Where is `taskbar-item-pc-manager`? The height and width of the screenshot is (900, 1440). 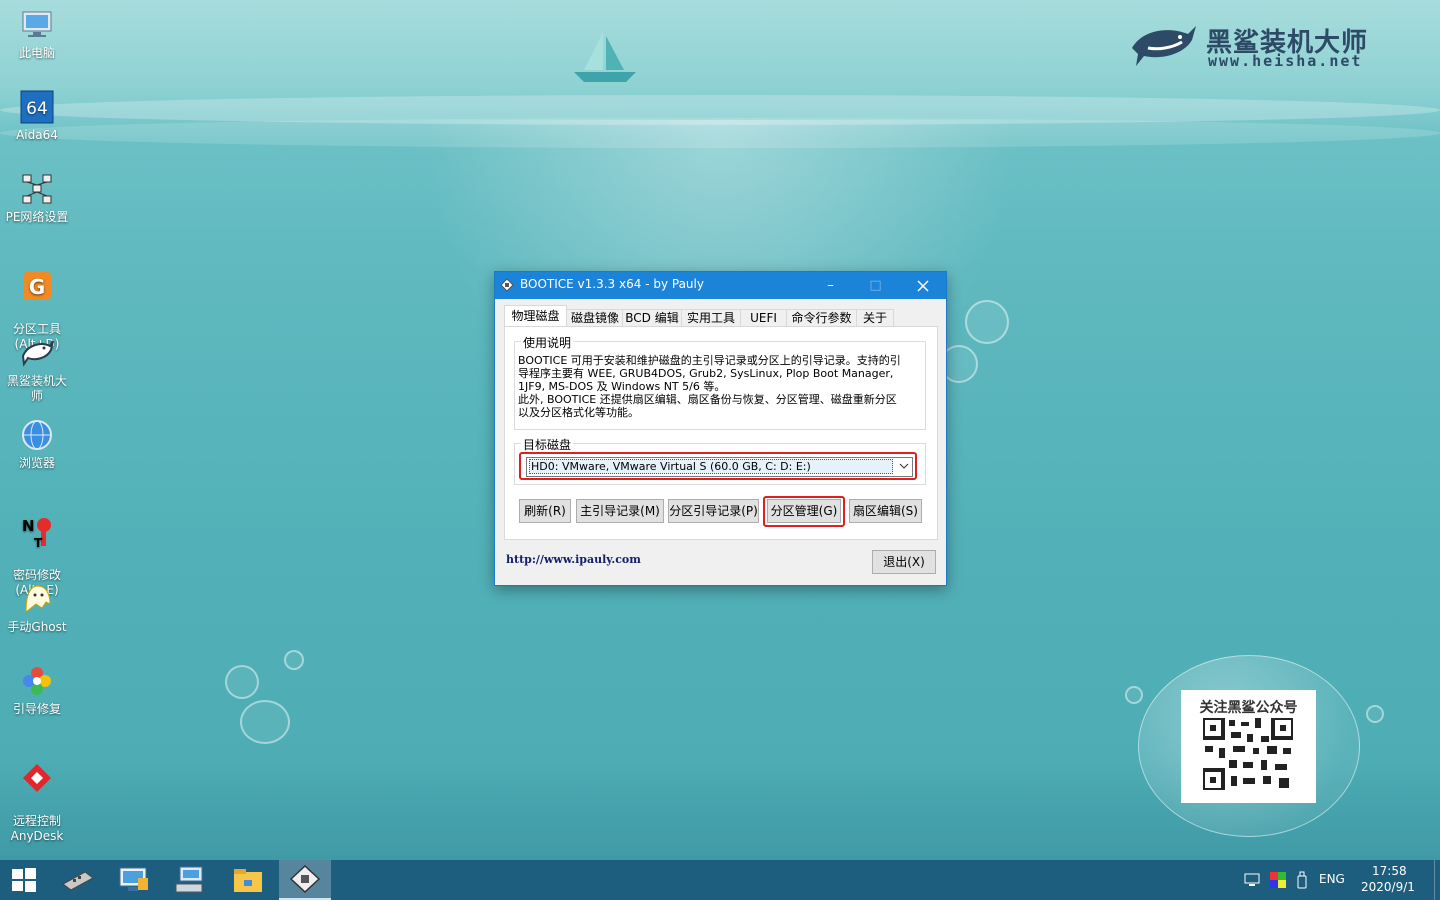
taskbar-item-pc-manager is located at coordinates (134, 880).